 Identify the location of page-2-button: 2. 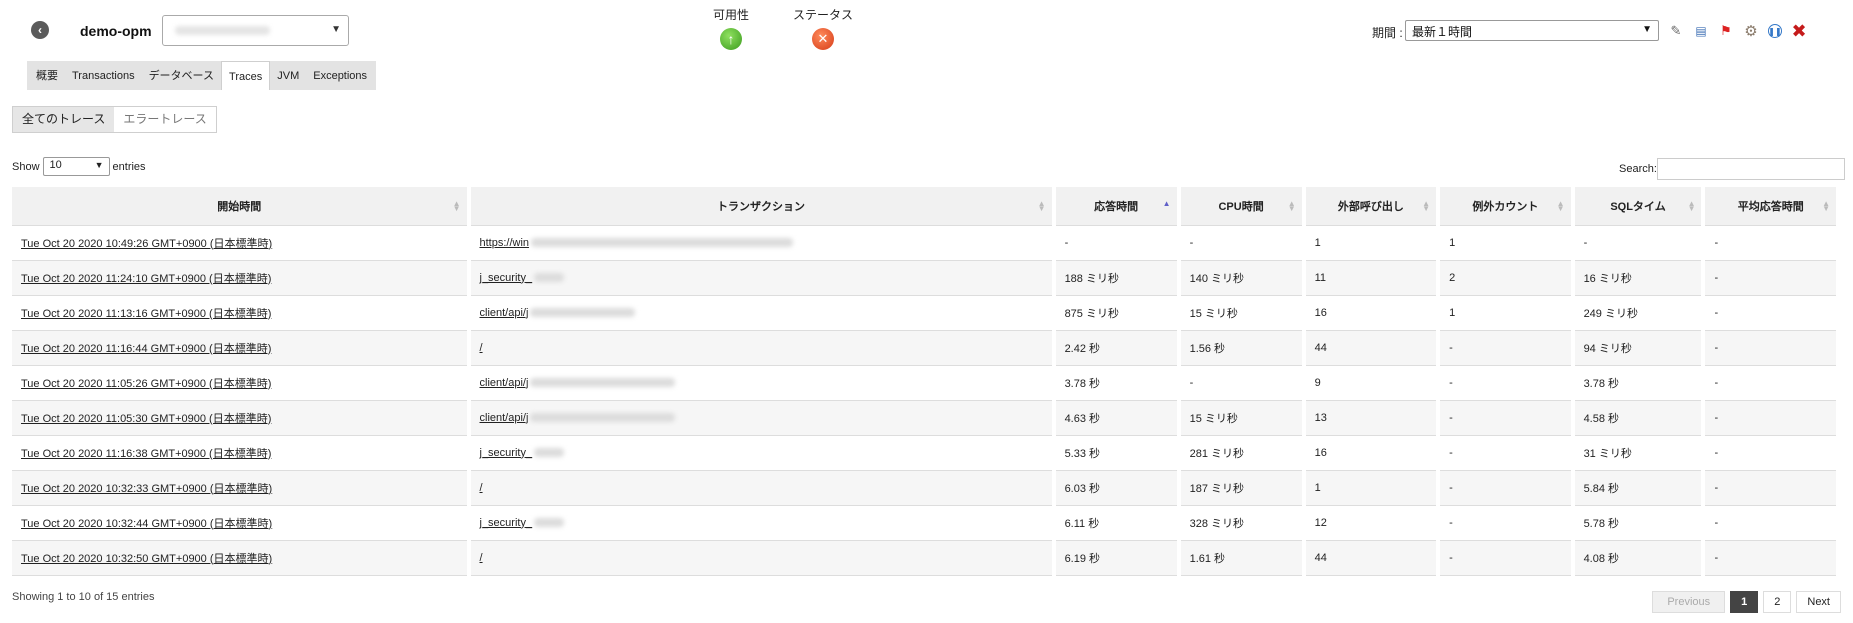
(1777, 602).